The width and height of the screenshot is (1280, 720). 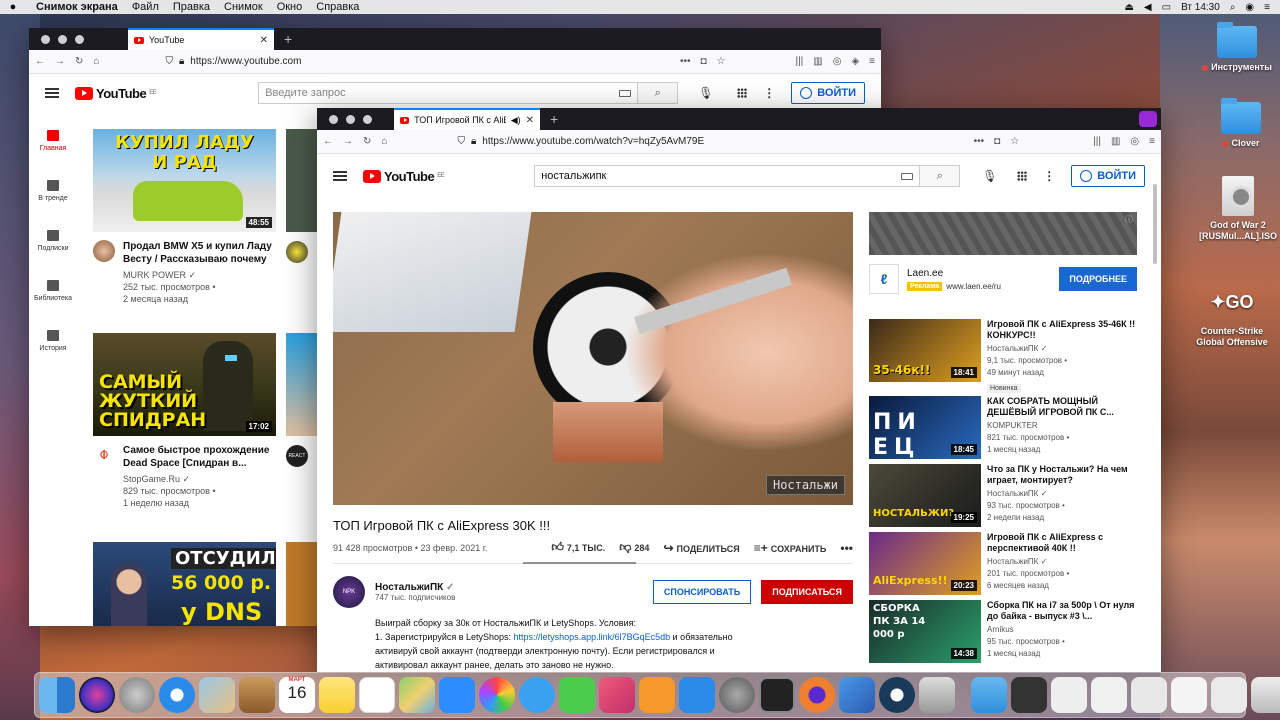 What do you see at coordinates (578, 547) in the screenshot?
I see `like-button: 👍︎ 7,1 ТЫС.` at bounding box center [578, 547].